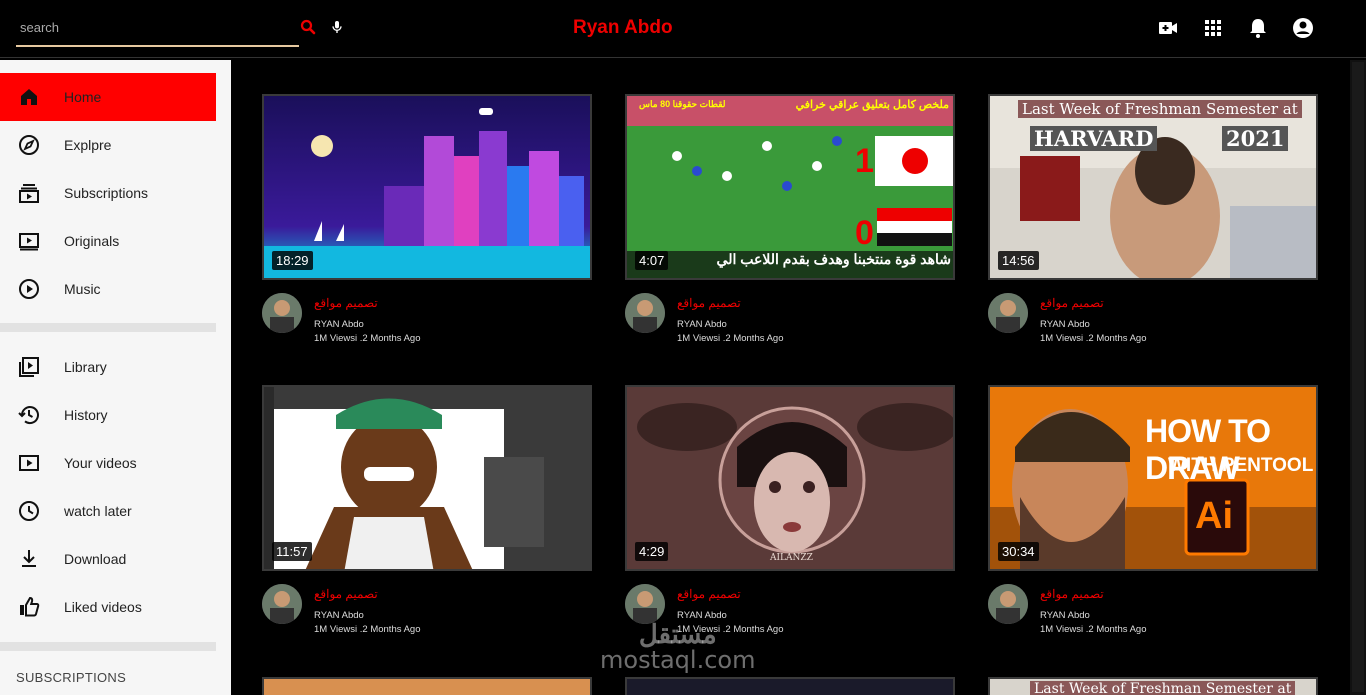  I want to click on apps-grid-icon, so click(1213, 28).